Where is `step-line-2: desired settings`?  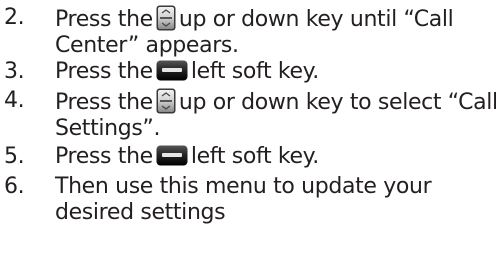
step-line-2: desired settings is located at coordinates (140, 212).